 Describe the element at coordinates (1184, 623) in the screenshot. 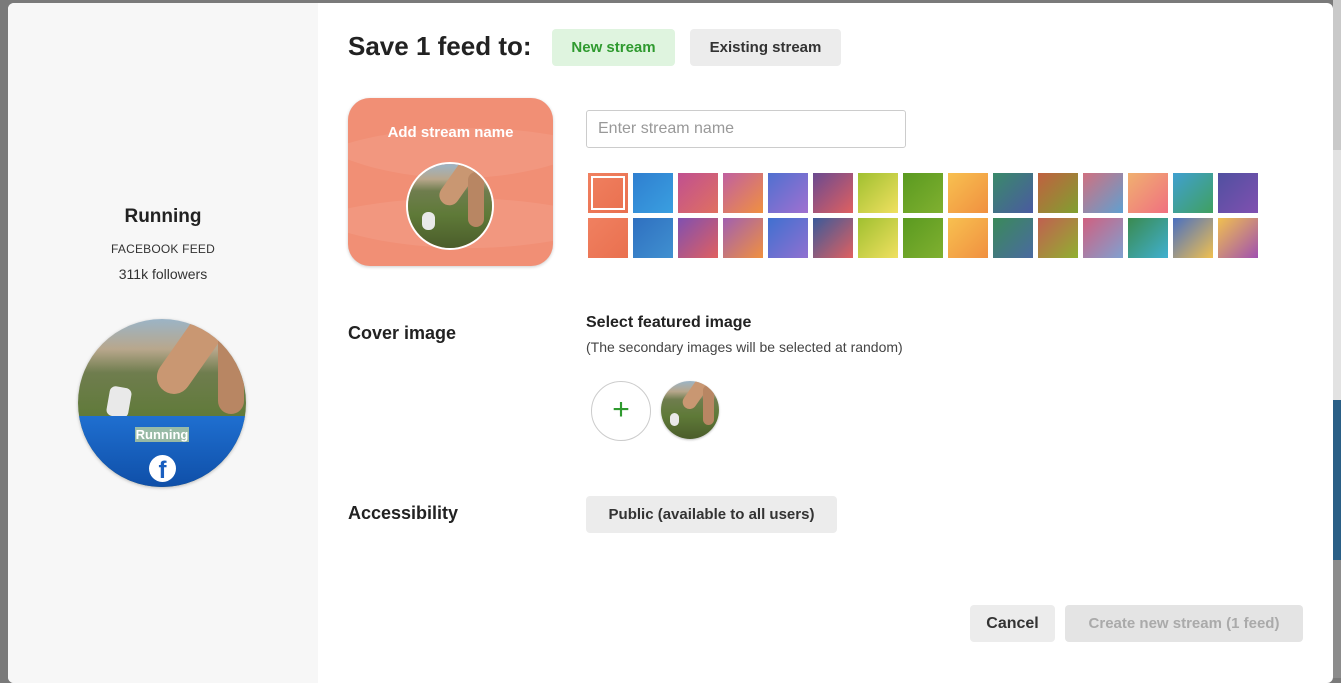

I see `create-stream-button: Create new stream (1 feed)` at that location.